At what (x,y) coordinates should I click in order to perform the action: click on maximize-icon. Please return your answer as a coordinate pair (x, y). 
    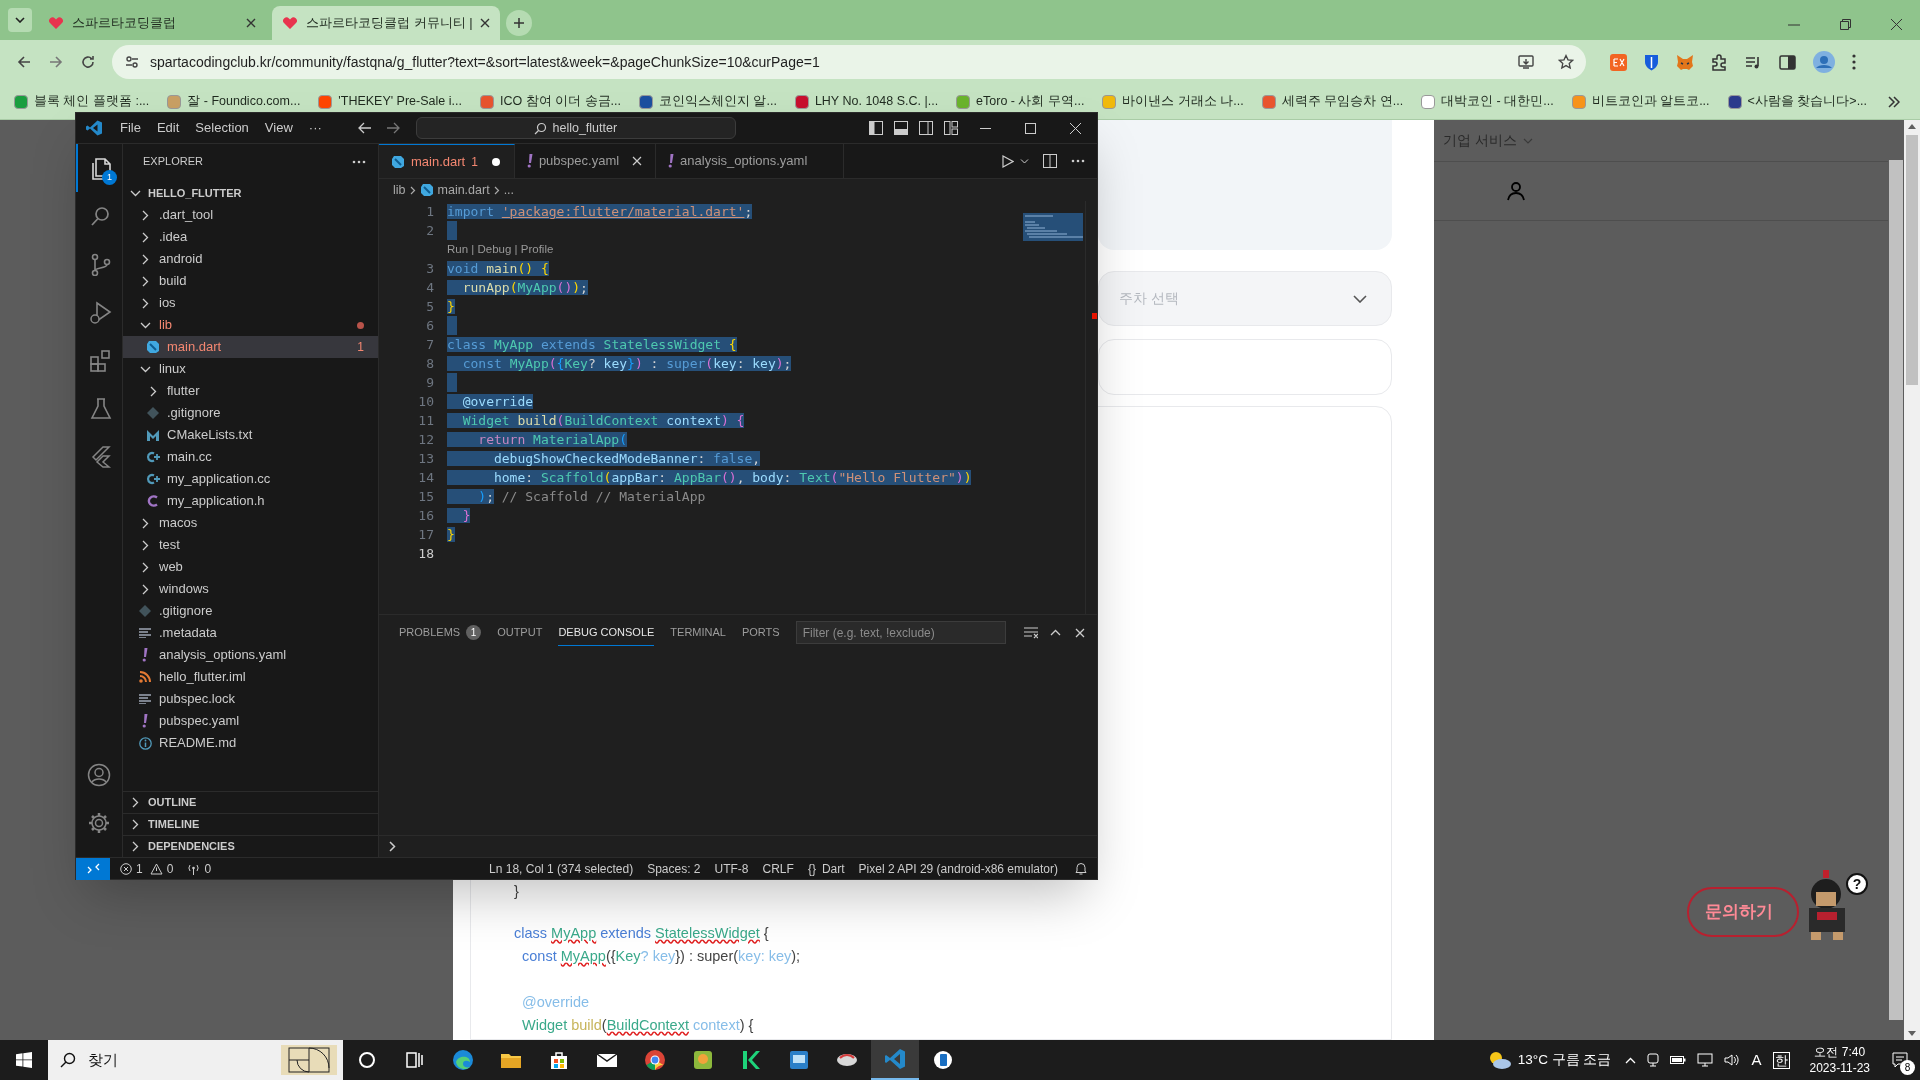
    Looking at the image, I should click on (1030, 128).